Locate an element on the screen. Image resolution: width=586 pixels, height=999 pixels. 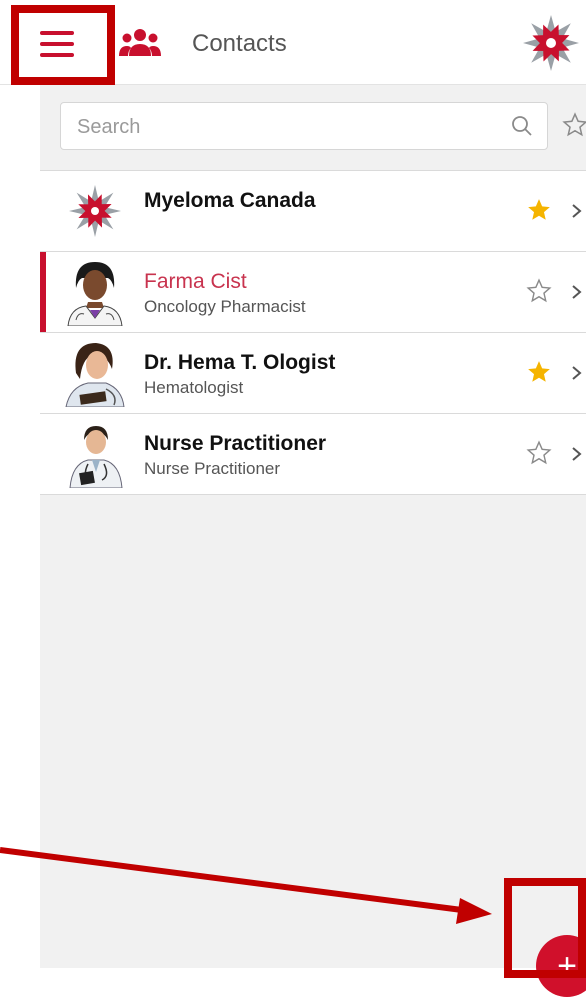
contact-row: Myeloma Canada is located at coordinates (313, 210).